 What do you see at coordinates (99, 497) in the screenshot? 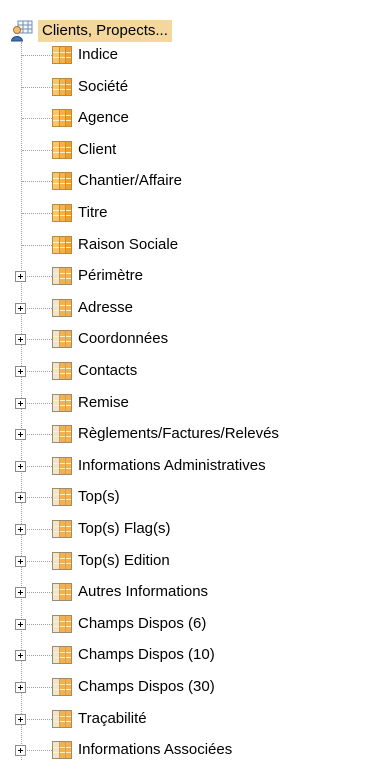
I see `tree-item-label: Top(s)` at bounding box center [99, 497].